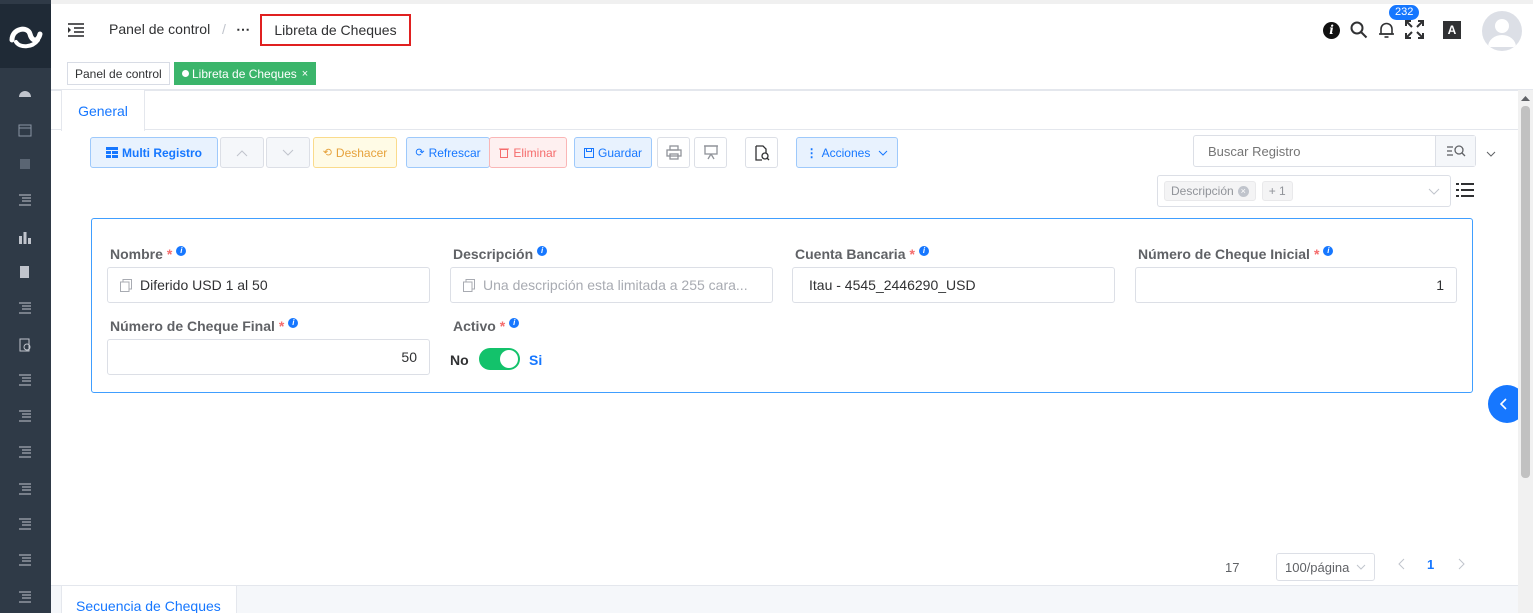 This screenshot has height=613, width=1533. Describe the element at coordinates (1465, 192) in the screenshot. I see `column-list-icon` at that location.